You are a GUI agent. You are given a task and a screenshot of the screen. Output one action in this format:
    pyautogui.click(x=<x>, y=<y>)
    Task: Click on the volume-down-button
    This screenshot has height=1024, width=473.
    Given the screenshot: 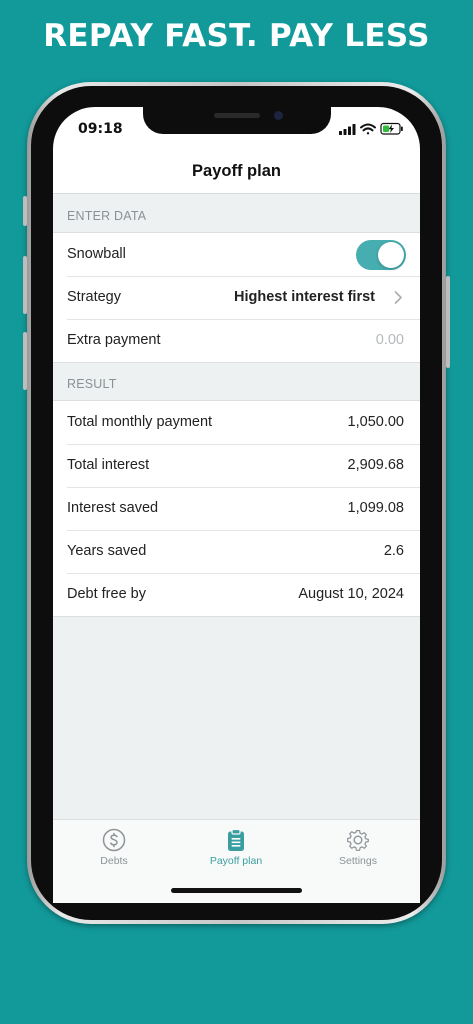 What is the action you would take?
    pyautogui.click(x=25, y=361)
    